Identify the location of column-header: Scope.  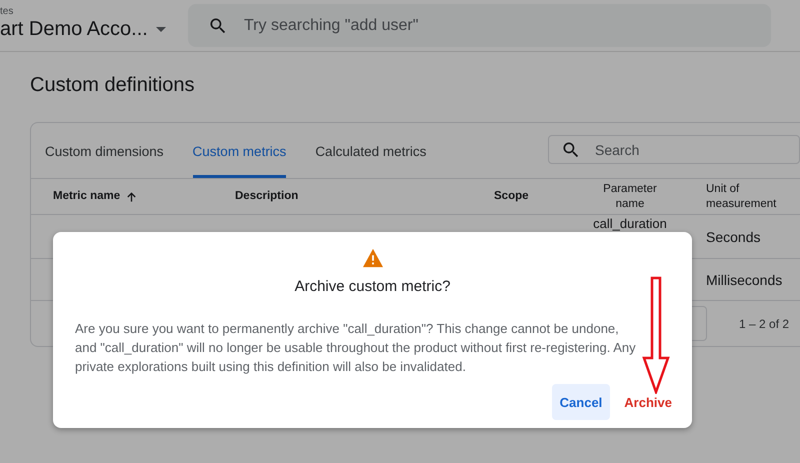
(511, 196).